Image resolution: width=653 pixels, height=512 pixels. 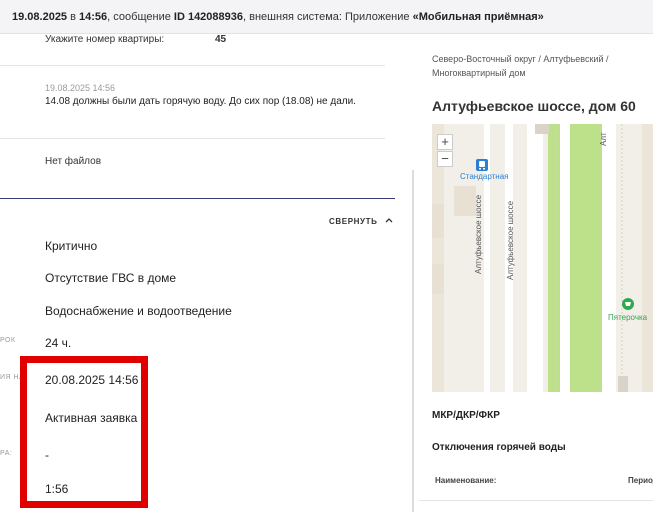 What do you see at coordinates (208, 17) in the screenshot?
I see `message-id: ID 142088936` at bounding box center [208, 17].